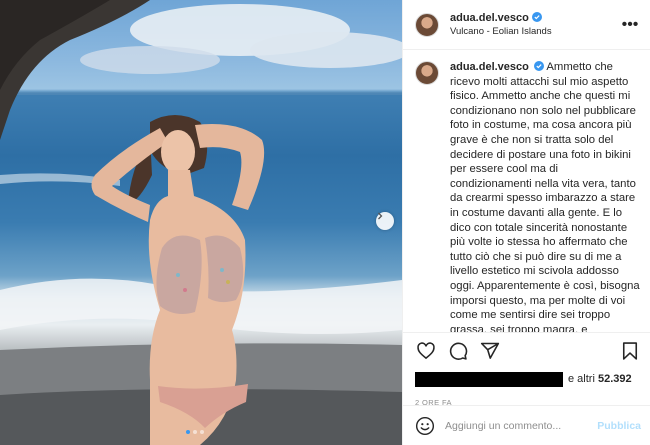 This screenshot has height=445, width=650. I want to click on action-bar, so click(526, 351).